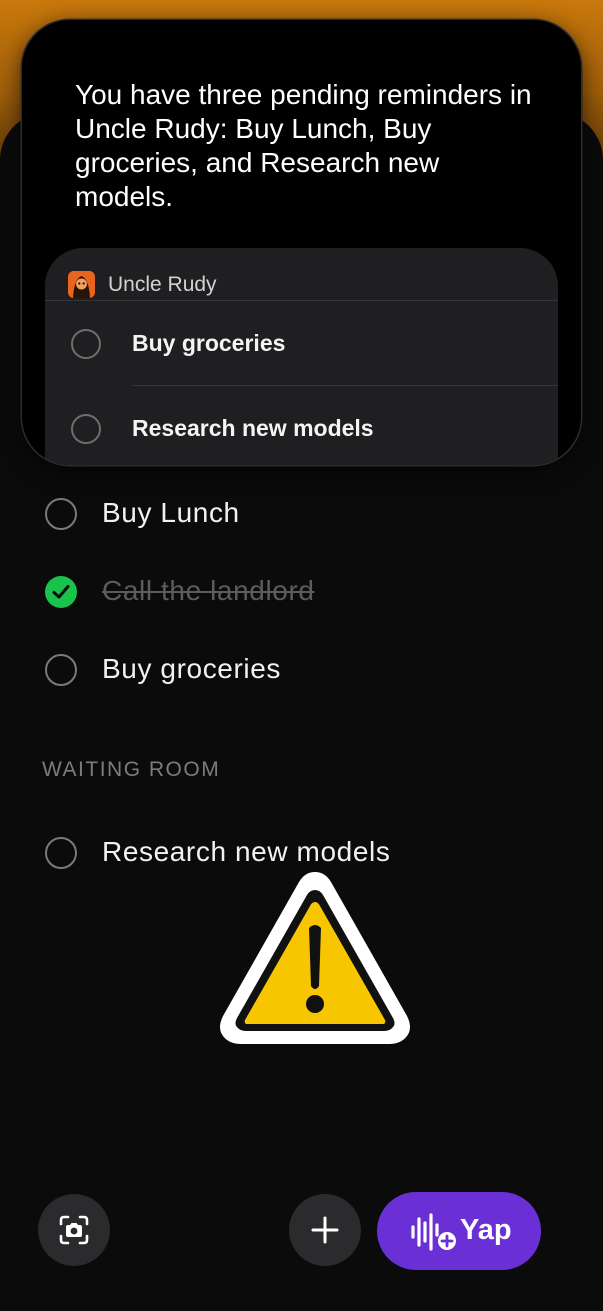 This screenshot has width=603, height=1311. What do you see at coordinates (315, 958) in the screenshot?
I see `warning-triangle-icon` at bounding box center [315, 958].